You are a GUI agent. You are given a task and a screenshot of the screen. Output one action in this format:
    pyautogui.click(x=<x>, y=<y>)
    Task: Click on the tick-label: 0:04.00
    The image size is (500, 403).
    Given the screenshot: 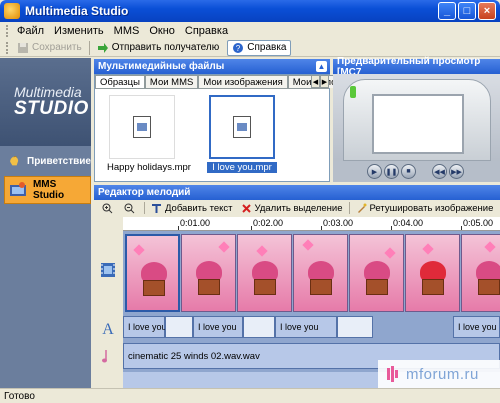 What is the action you would take?
    pyautogui.click(x=408, y=223)
    